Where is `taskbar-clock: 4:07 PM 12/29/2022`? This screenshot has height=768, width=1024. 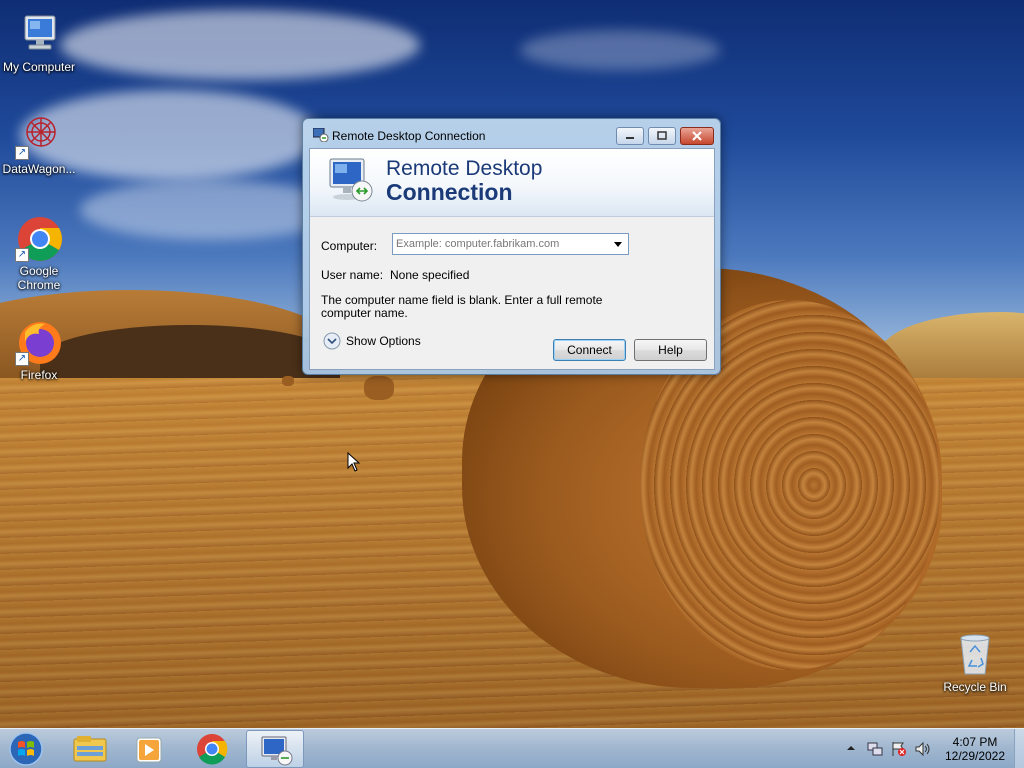 taskbar-clock: 4:07 PM 12/29/2022 is located at coordinates (975, 749).